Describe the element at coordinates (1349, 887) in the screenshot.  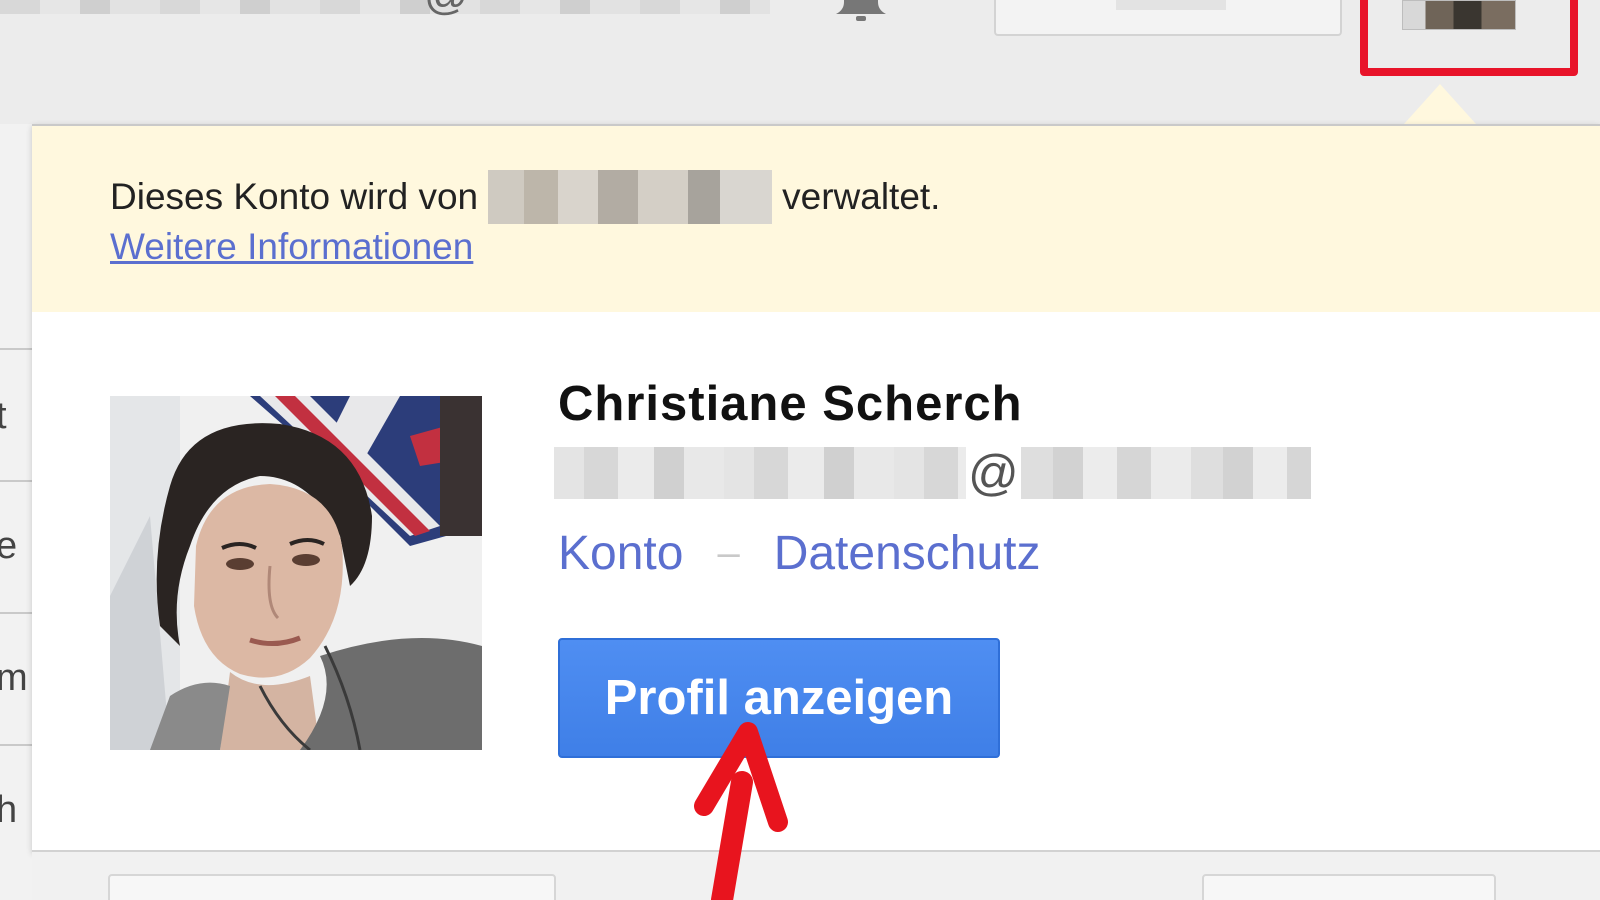
I see `footer-button-right` at that location.